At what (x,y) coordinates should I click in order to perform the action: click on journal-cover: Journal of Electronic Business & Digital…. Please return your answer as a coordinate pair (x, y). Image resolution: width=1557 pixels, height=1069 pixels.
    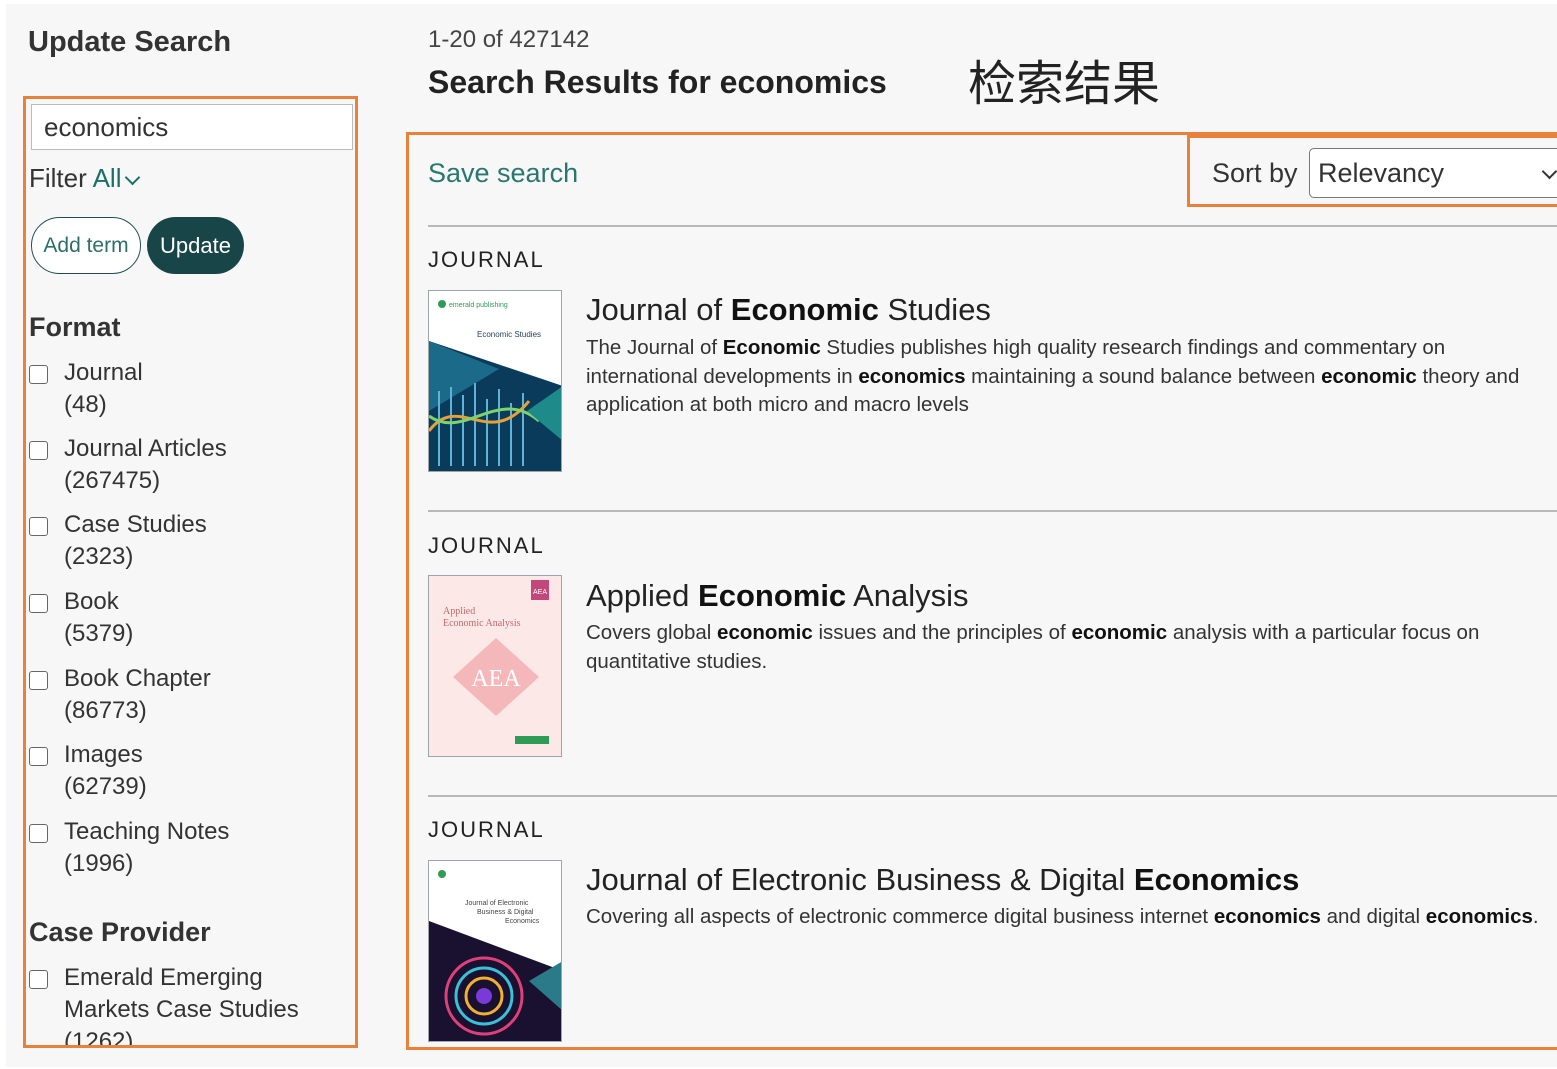
    Looking at the image, I should click on (495, 951).